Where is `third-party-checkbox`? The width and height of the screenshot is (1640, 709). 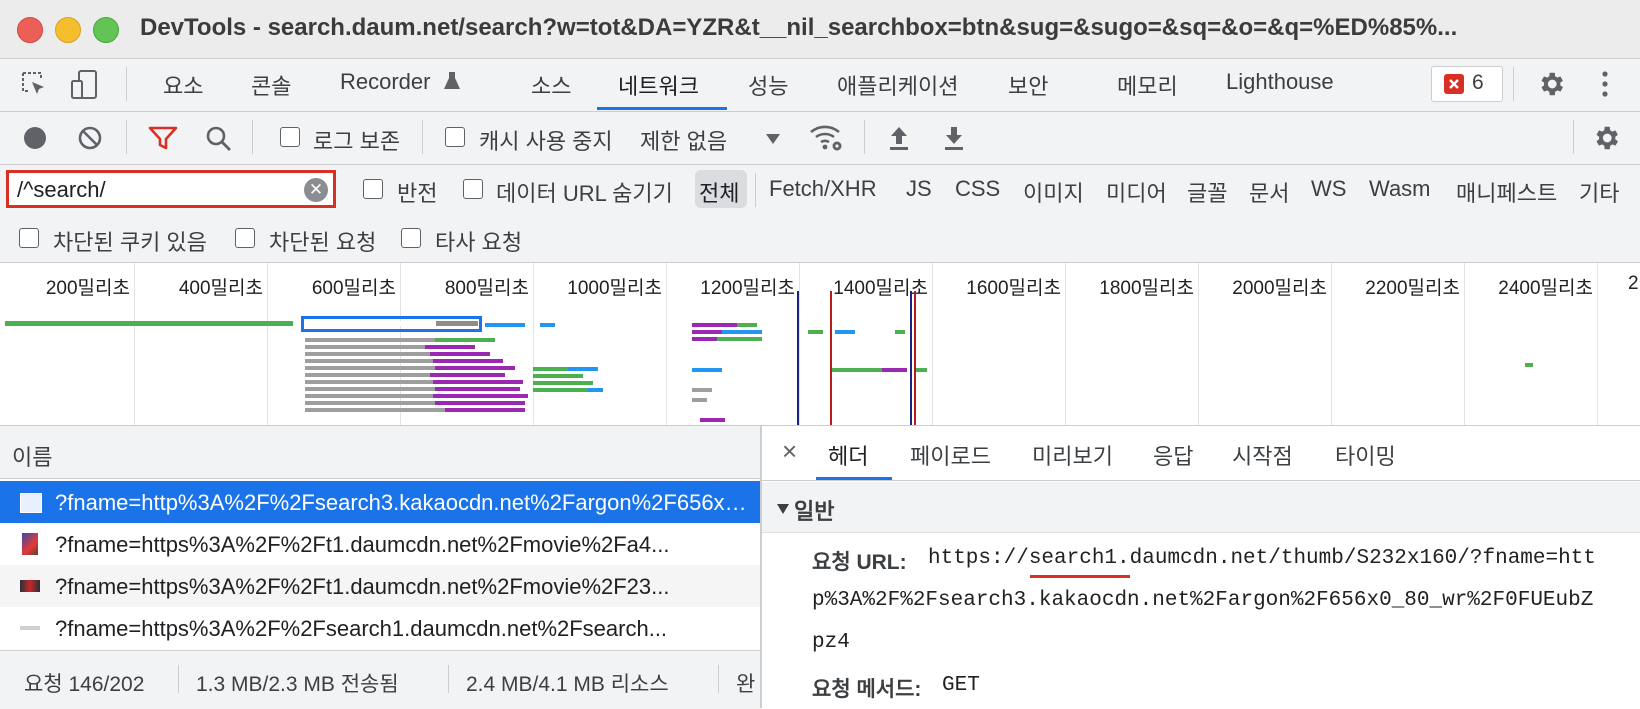
third-party-checkbox is located at coordinates (411, 238).